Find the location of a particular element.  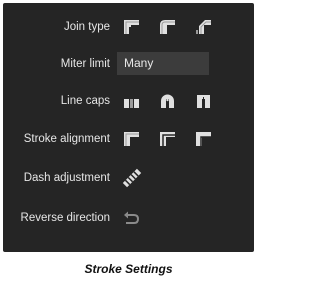

align-outside-icon is located at coordinates (203, 139).